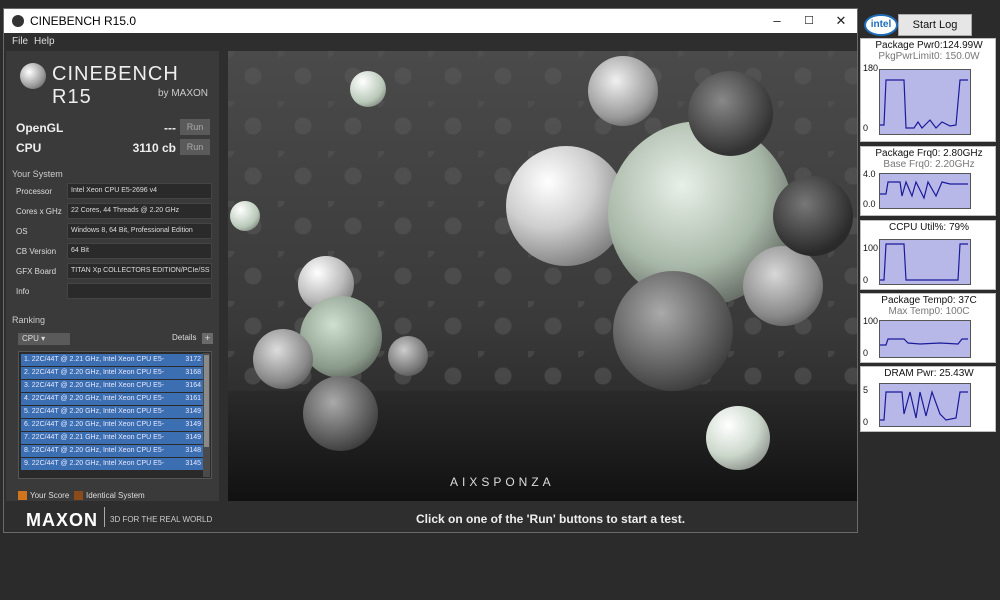 The height and width of the screenshot is (600, 1000). Describe the element at coordinates (207, 338) in the screenshot. I see `details-expand-button: +` at that location.